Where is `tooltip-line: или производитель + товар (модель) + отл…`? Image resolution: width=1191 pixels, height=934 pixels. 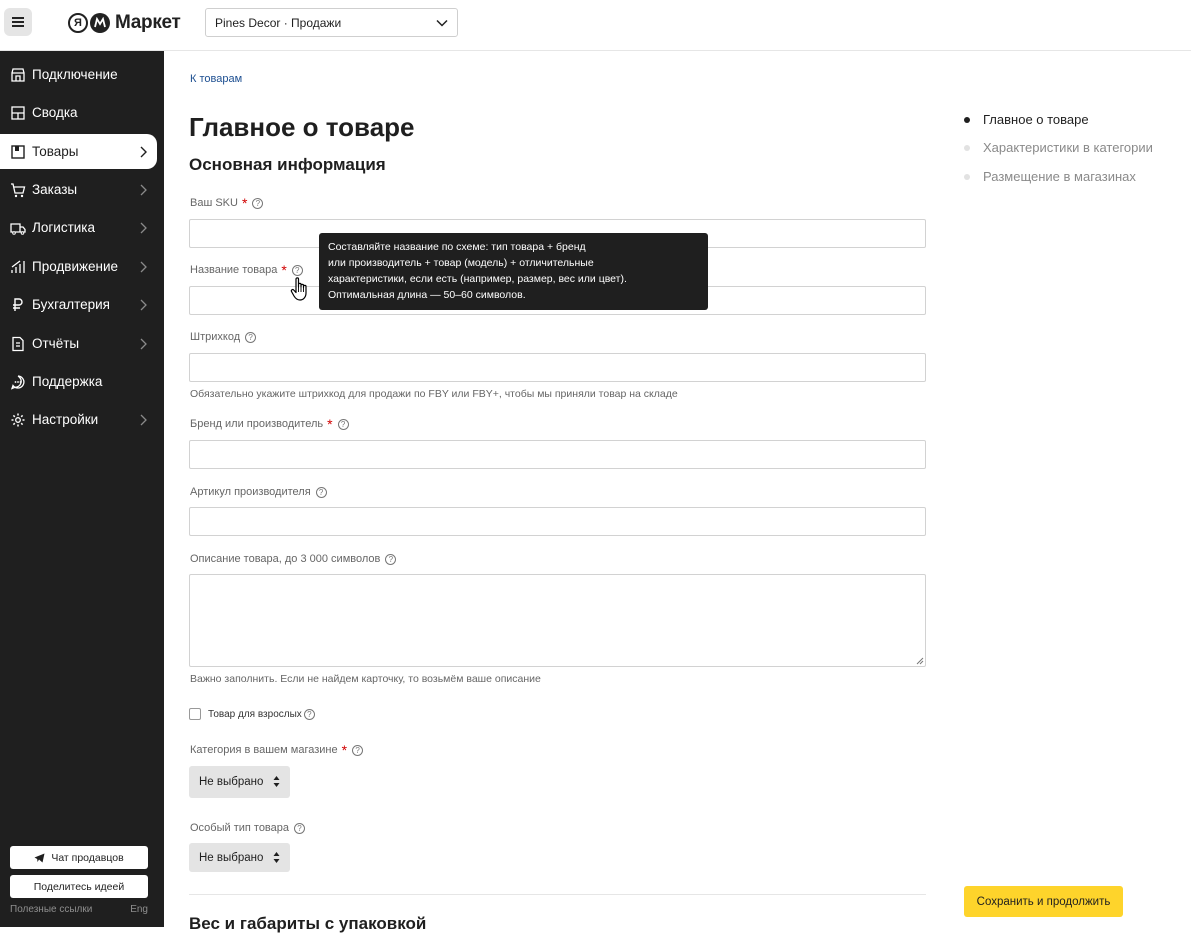
tooltip-line: или производитель + товар (модель) + отл… is located at coordinates (461, 263).